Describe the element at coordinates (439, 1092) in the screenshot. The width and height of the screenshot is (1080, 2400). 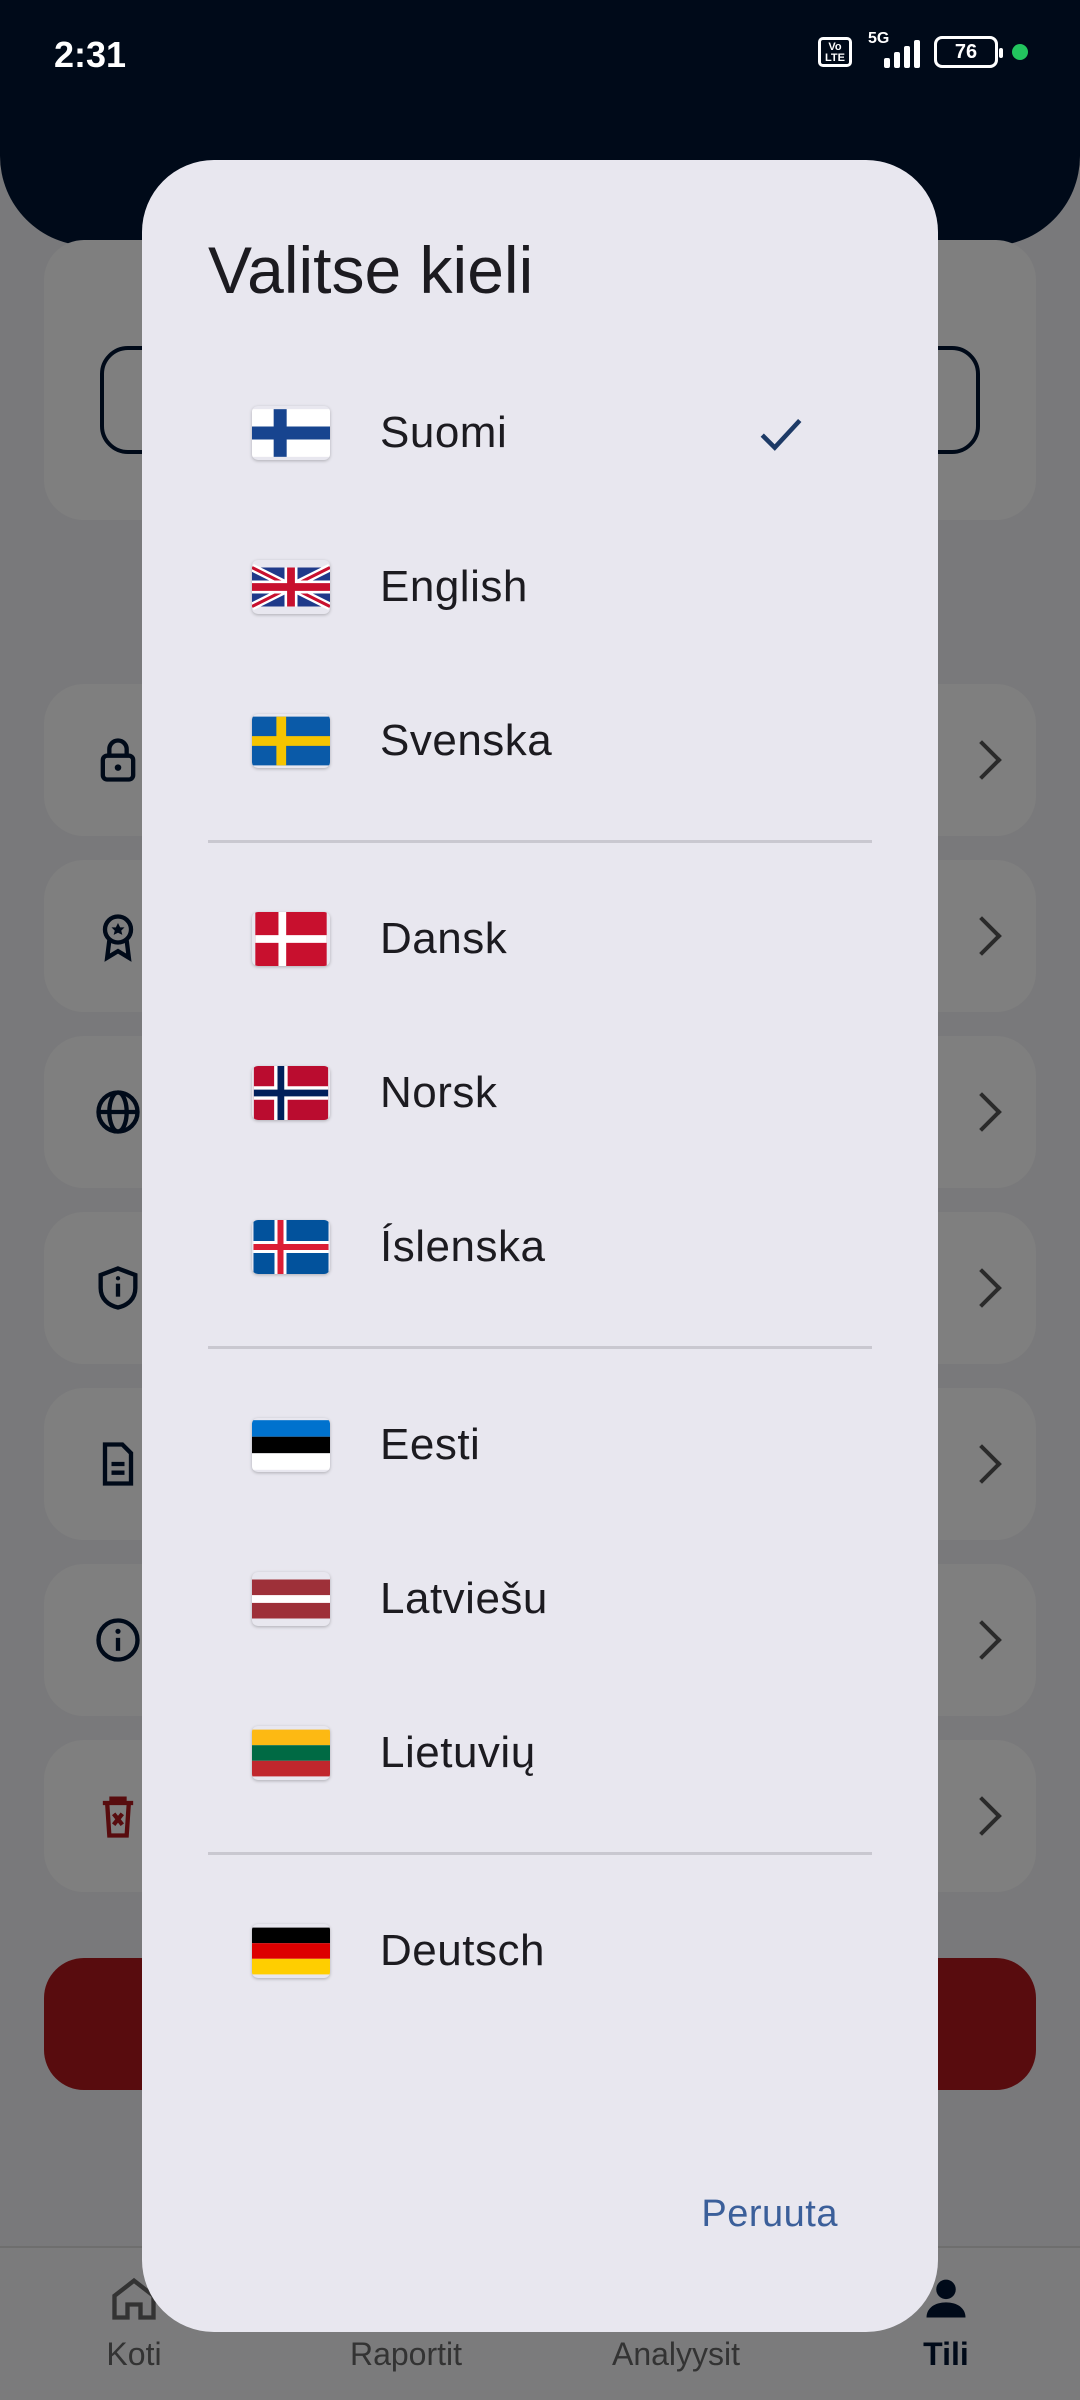
I see `language-label: Norsk` at that location.